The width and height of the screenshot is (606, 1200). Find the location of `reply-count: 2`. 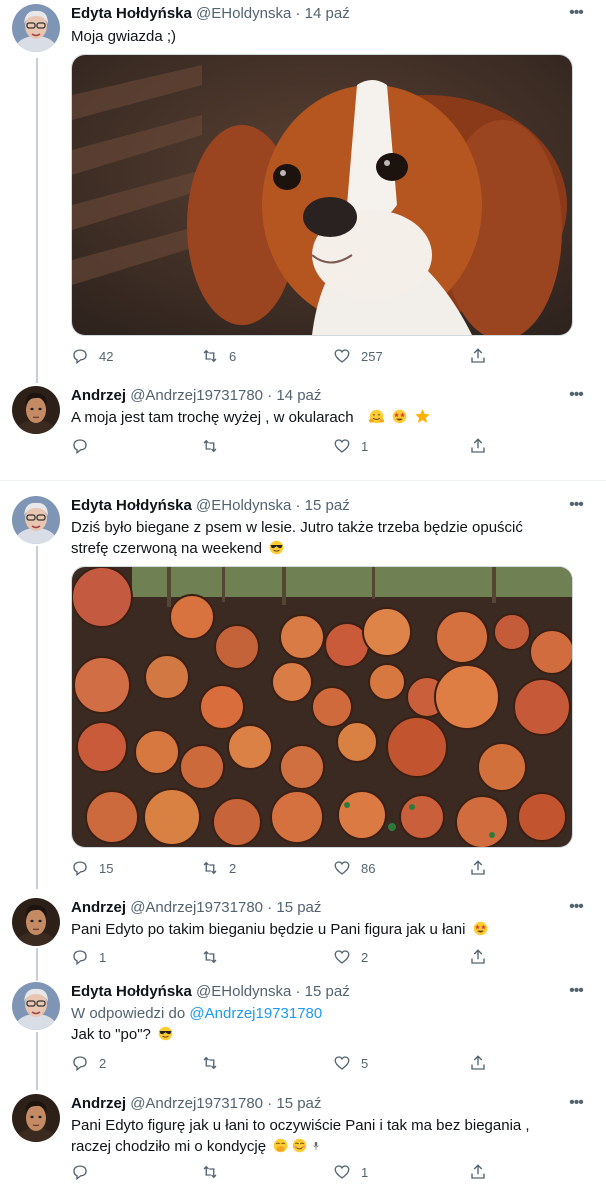

reply-count: 2 is located at coordinates (103, 1063).